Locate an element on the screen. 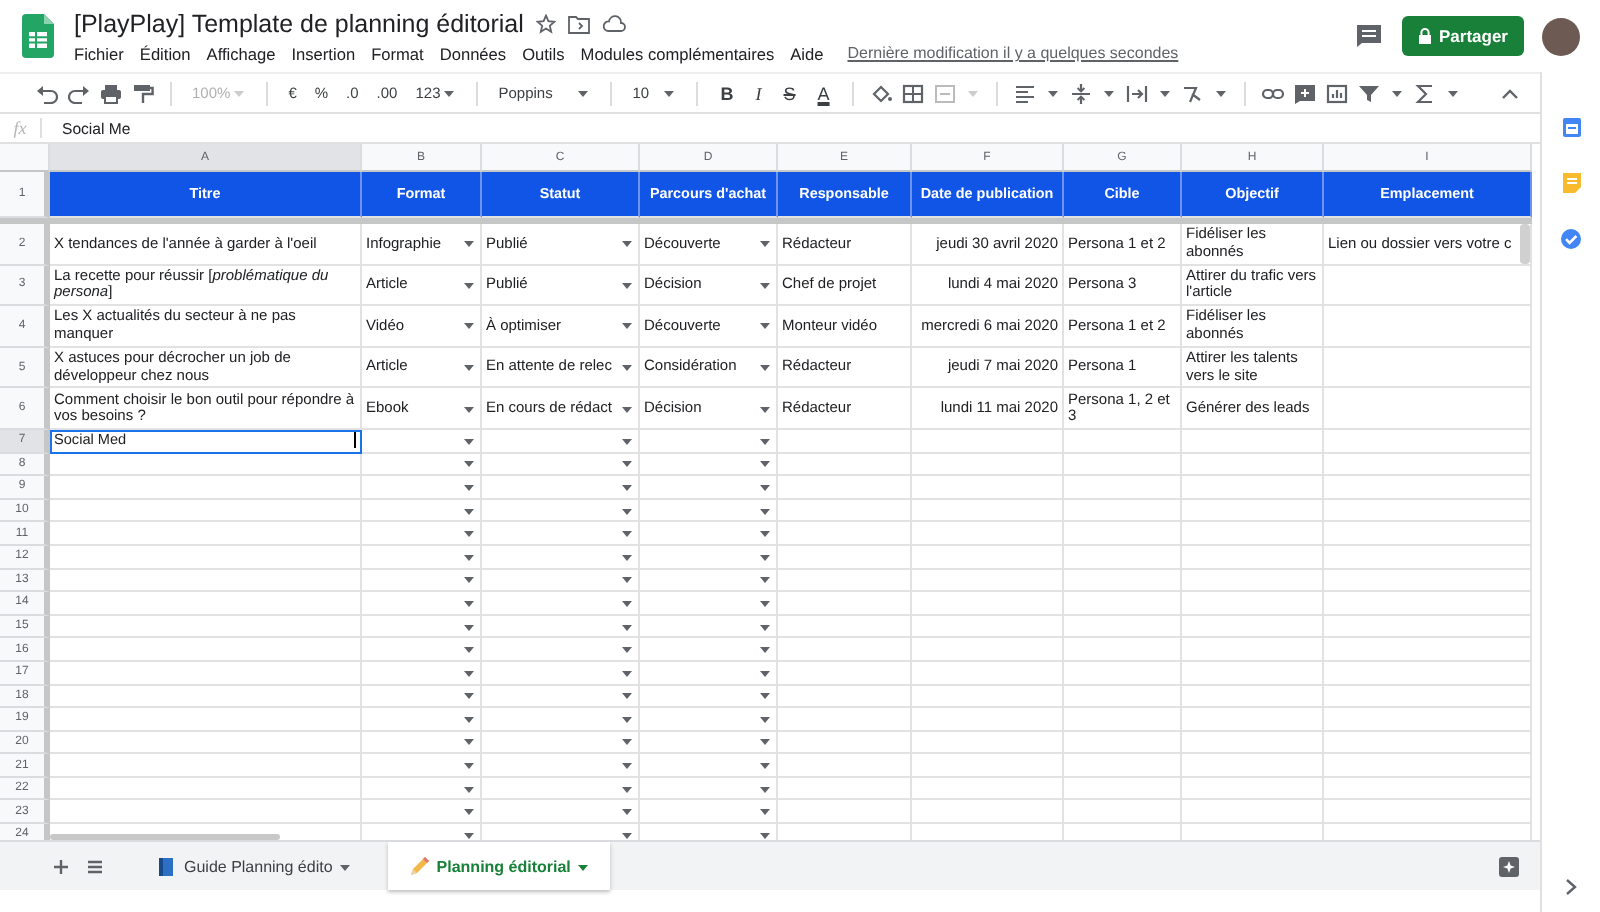 Image resolution: width=1600 pixels, height=912 pixels. fill-color-icon is located at coordinates (880, 93).